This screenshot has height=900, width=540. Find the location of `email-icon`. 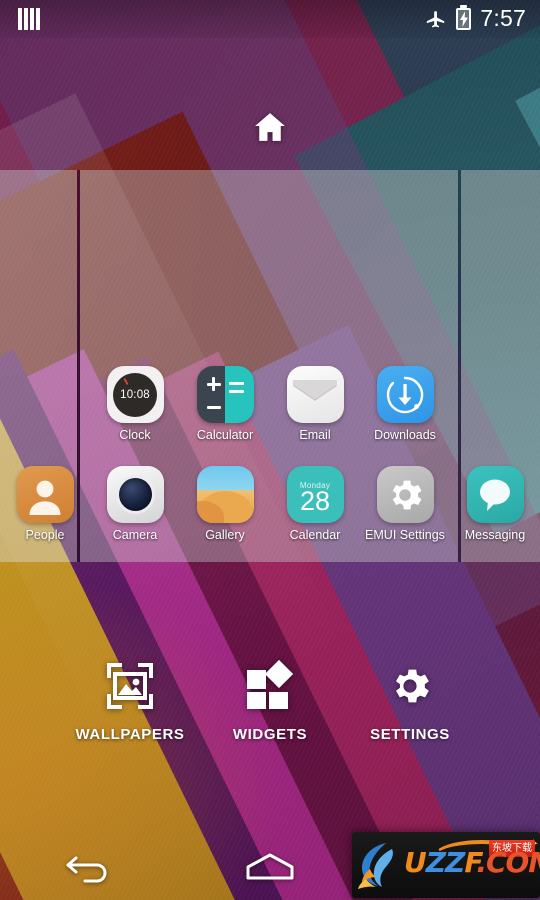

email-icon is located at coordinates (315, 394).